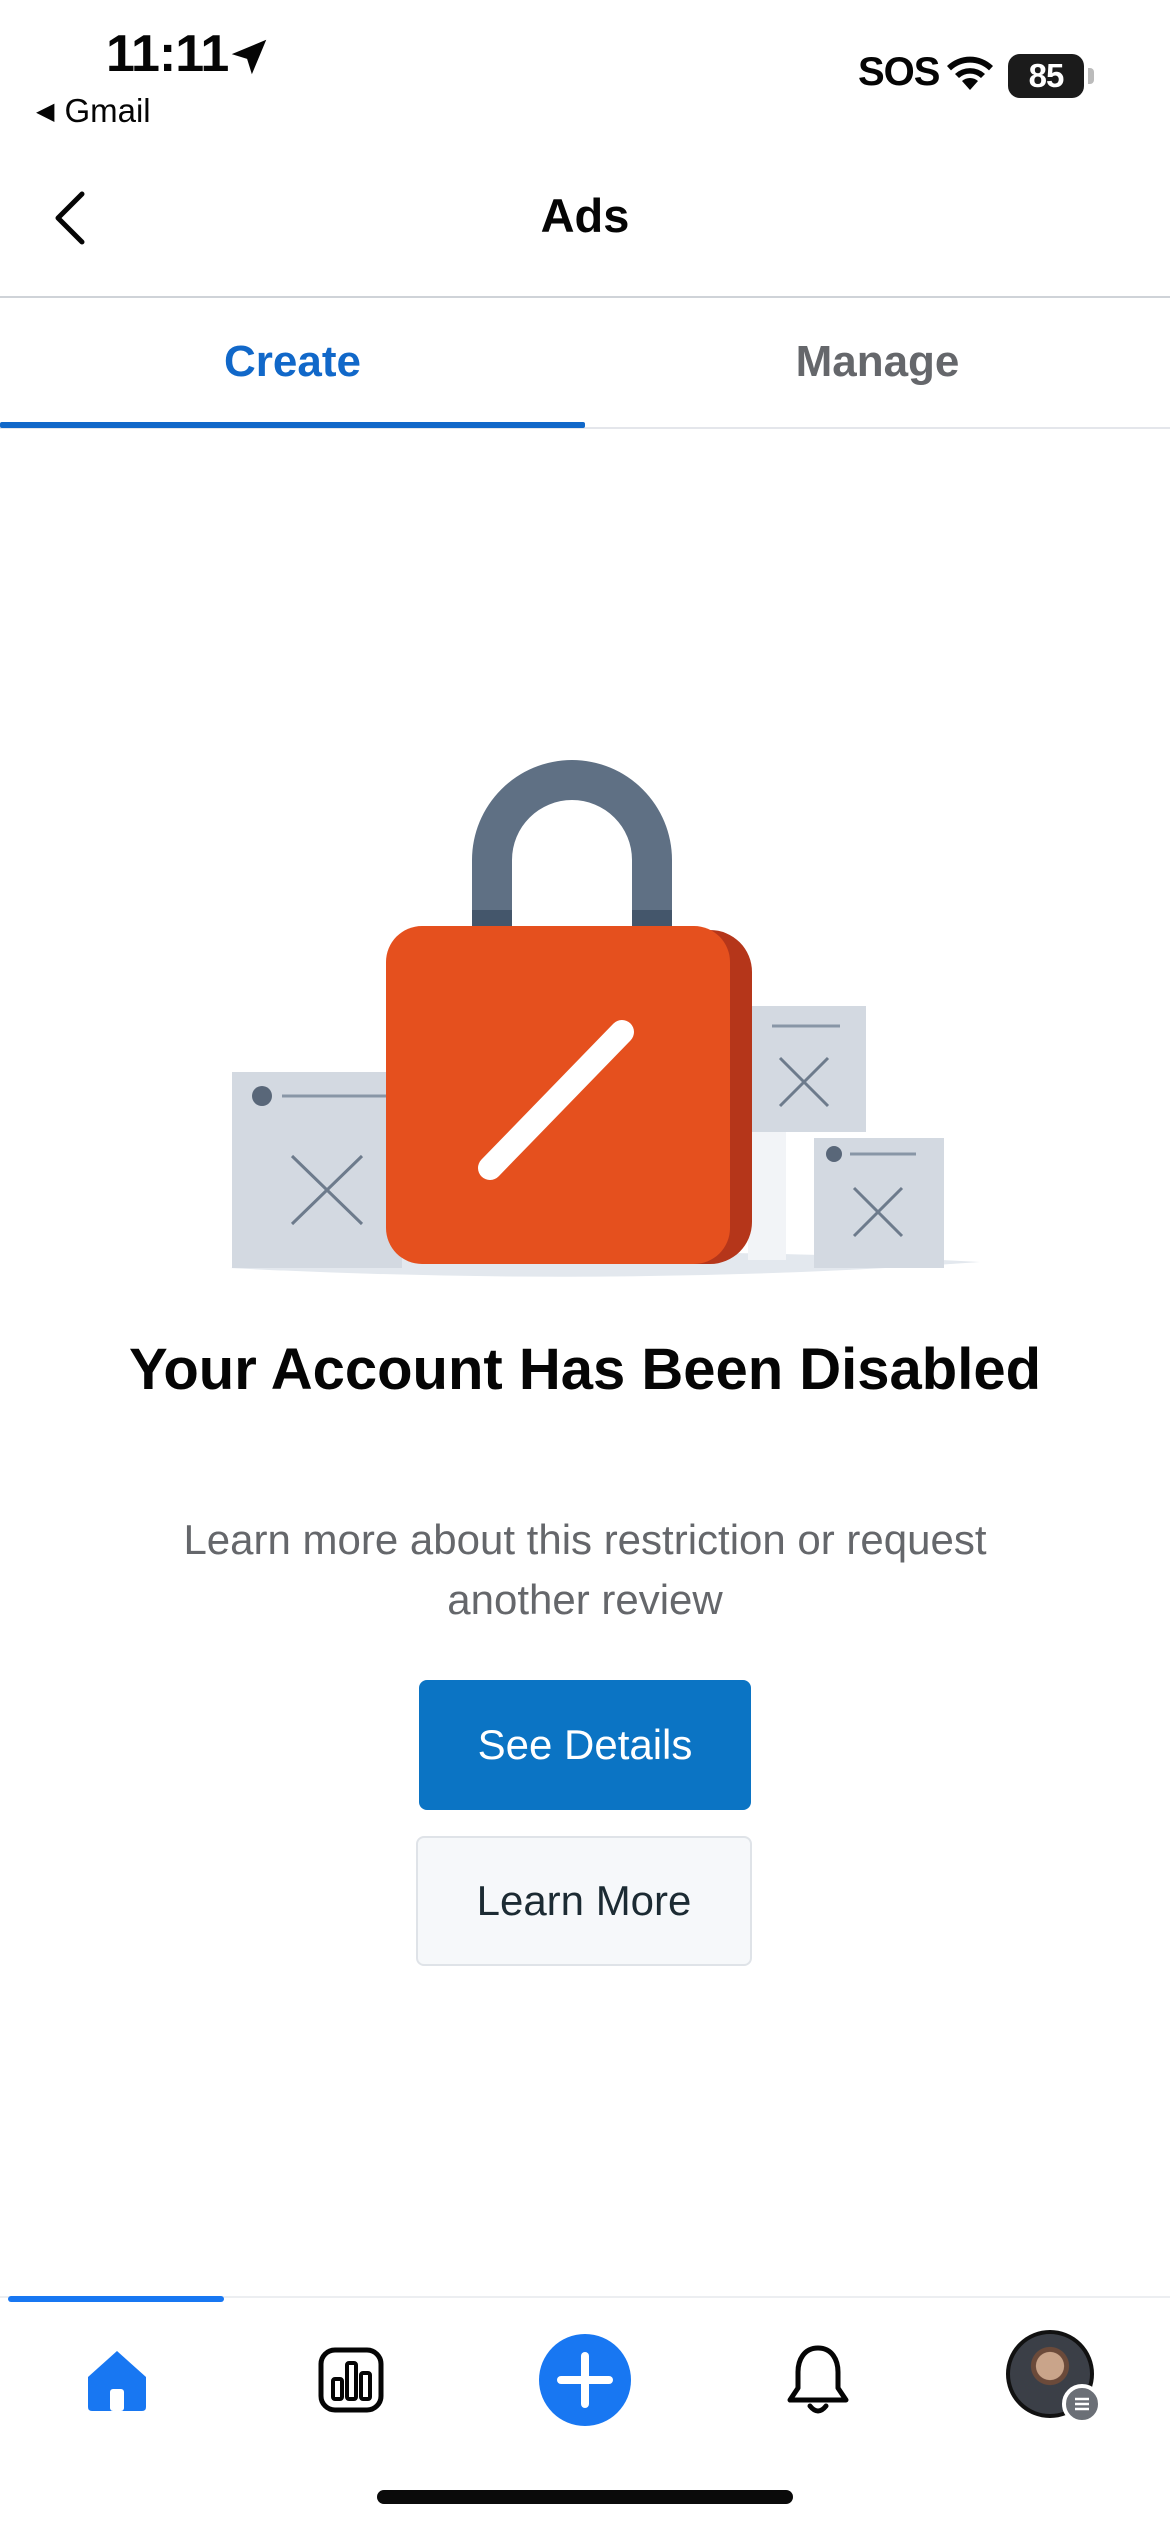  I want to click on bottom-tab-profile, so click(1056, 2380).